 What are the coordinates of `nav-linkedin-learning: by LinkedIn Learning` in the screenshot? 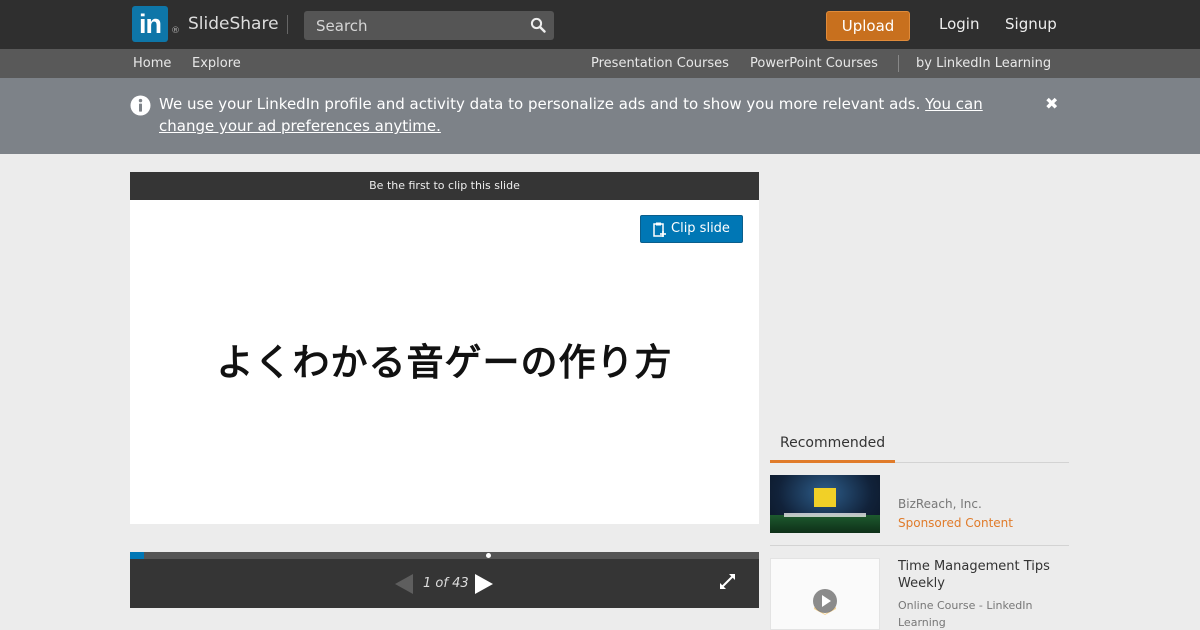 It's located at (983, 63).